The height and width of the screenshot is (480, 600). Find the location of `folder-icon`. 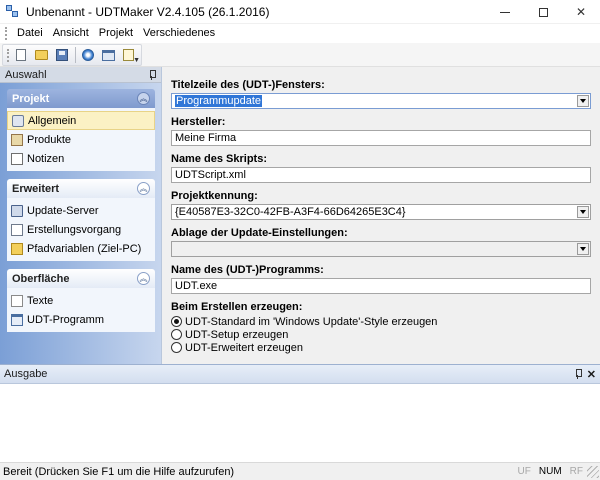

folder-icon is located at coordinates (17, 248).